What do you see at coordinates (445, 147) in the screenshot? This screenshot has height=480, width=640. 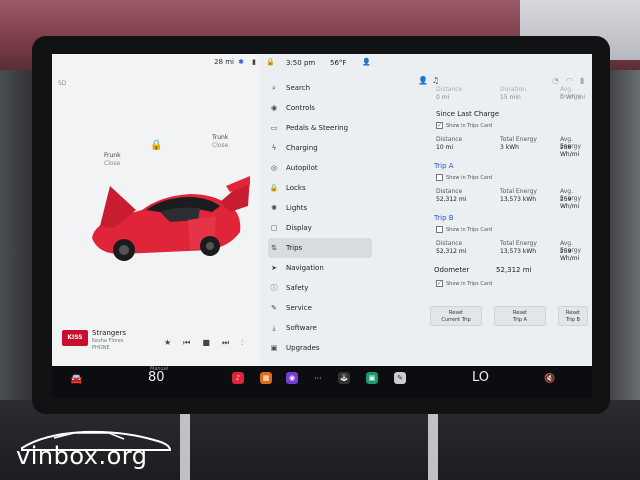 I see `slc-distance-value: 10 mi` at bounding box center [445, 147].